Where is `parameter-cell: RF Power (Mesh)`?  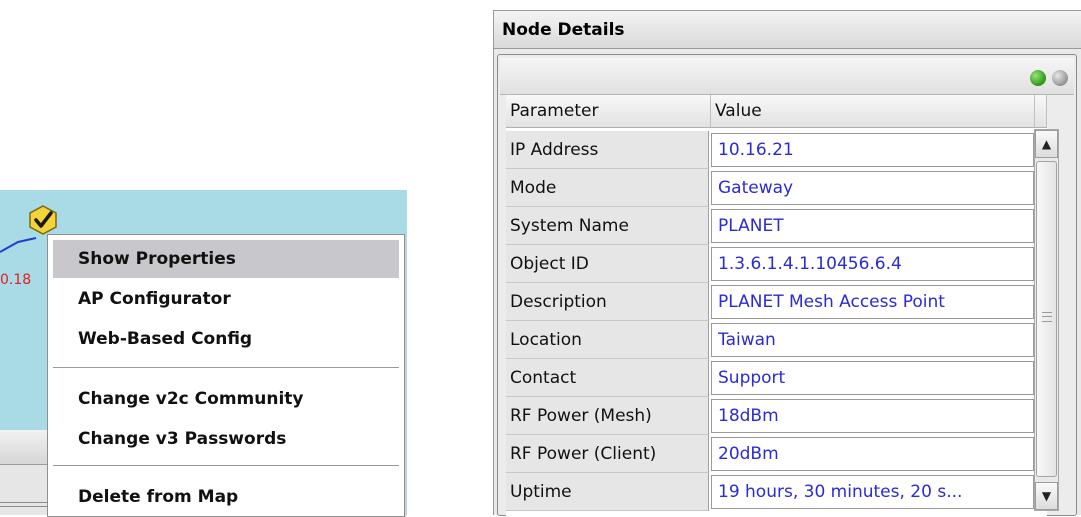
parameter-cell: RF Power (Mesh) is located at coordinates (607, 416).